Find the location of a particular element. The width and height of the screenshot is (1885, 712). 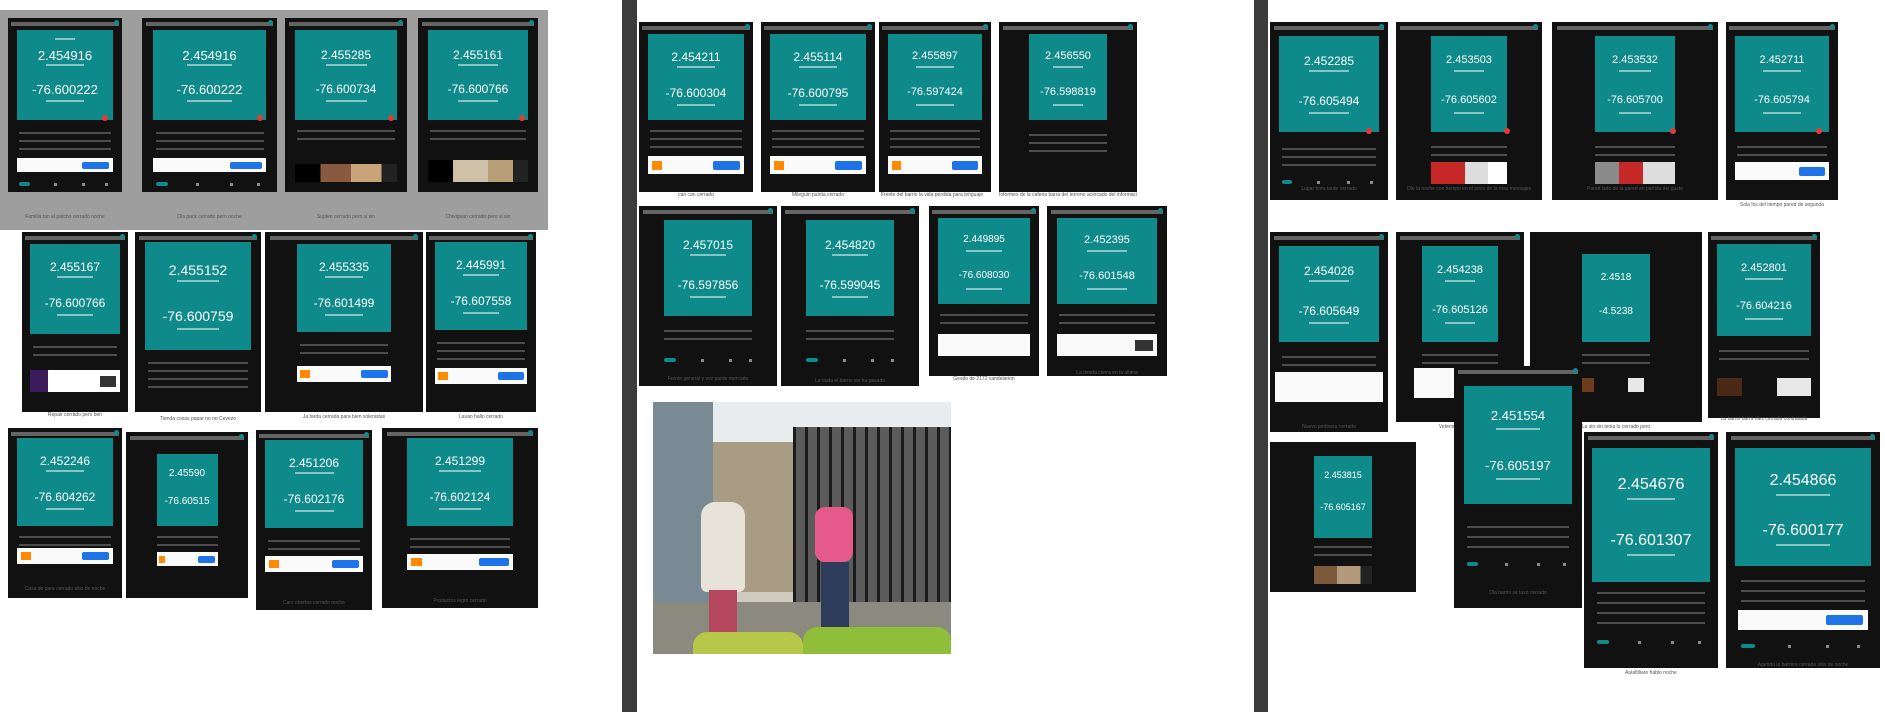

street-photo is located at coordinates (802, 528).